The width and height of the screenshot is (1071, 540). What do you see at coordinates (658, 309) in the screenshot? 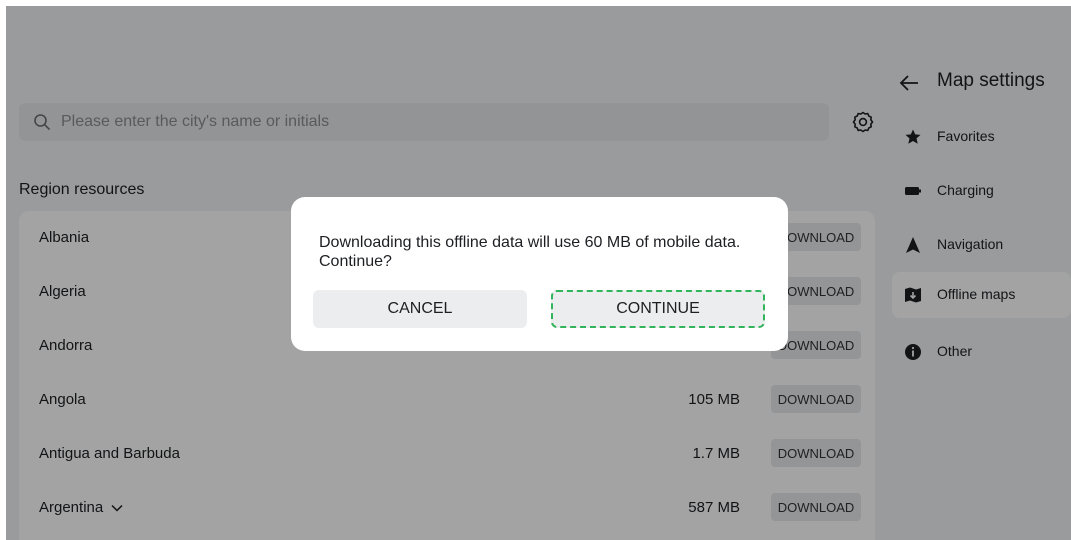
I see `continue-button: CONTINUE` at bounding box center [658, 309].